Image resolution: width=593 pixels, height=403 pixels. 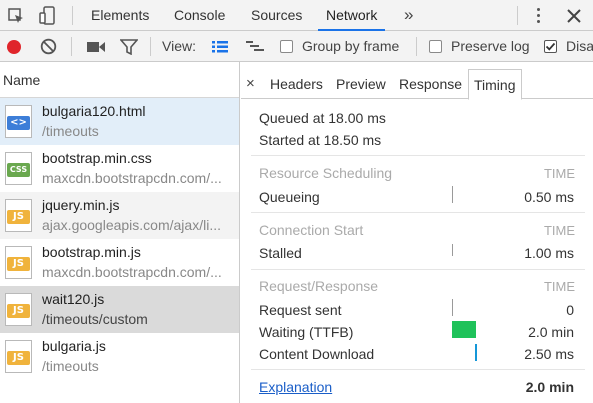 I want to click on request-name: jquery.min.js, so click(x=81, y=205).